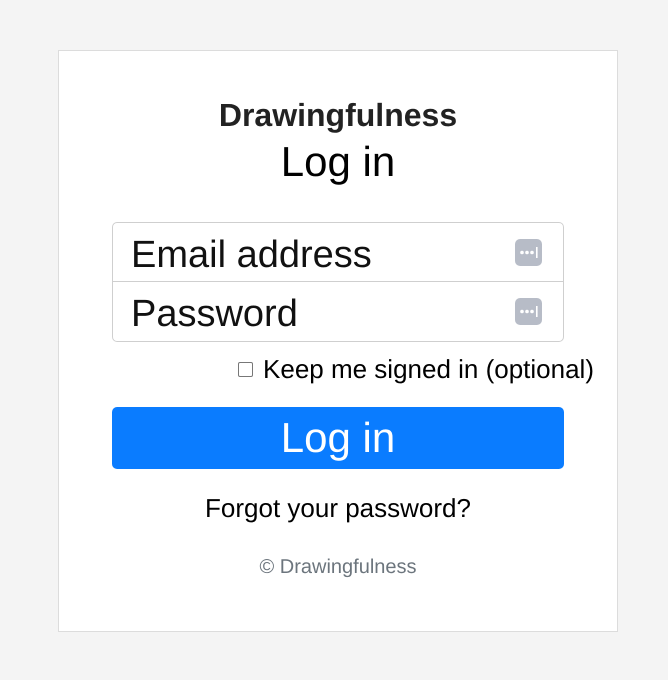 The height and width of the screenshot is (680, 668). Describe the element at coordinates (338, 567) in the screenshot. I see `copyright-footer: © Drawingfulness` at that location.